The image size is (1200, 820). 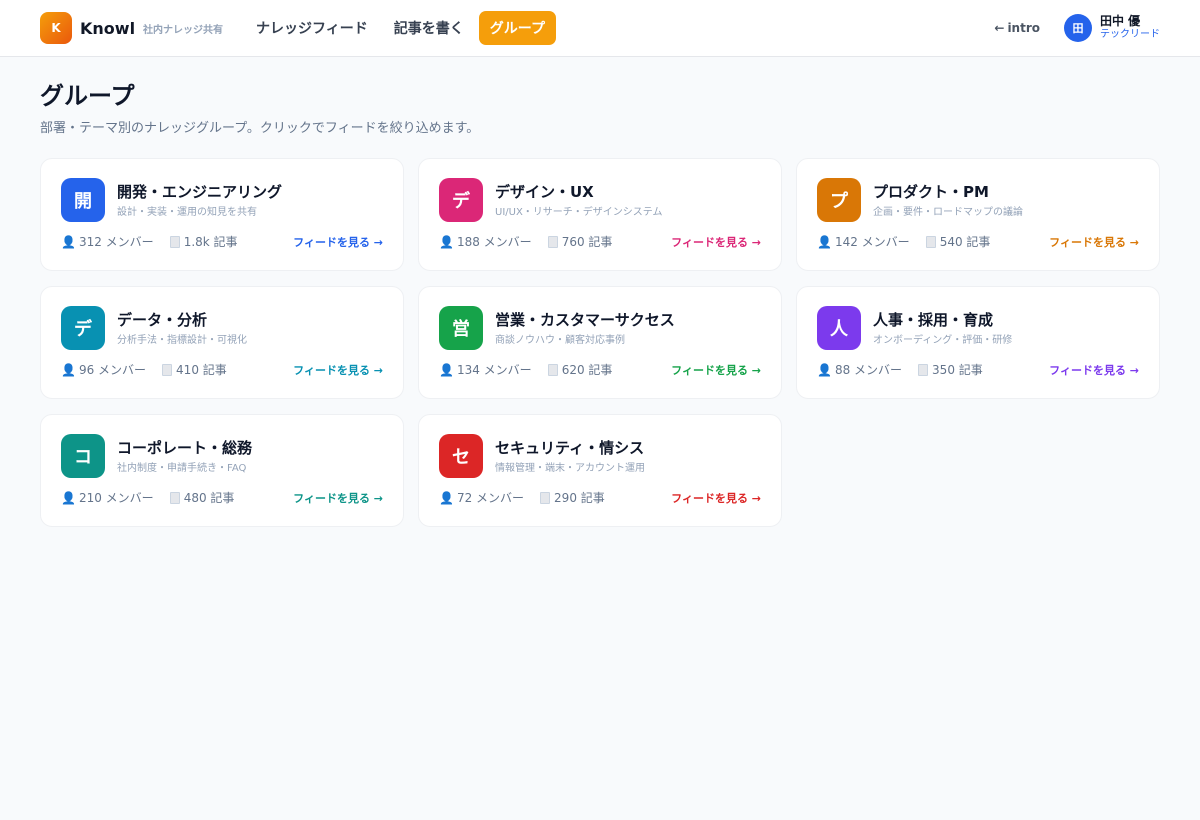 I want to click on article-count: 620 記事, so click(x=580, y=369).